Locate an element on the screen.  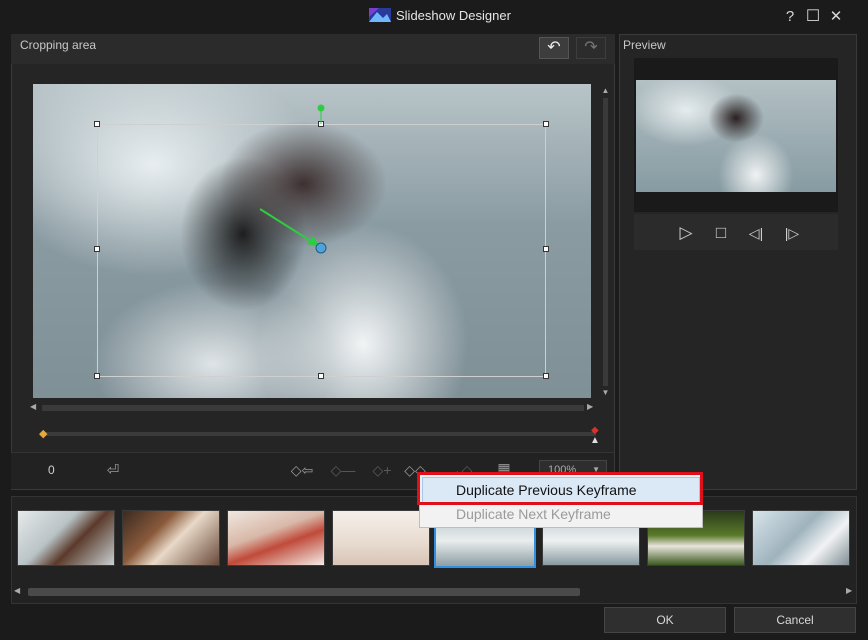
crop-handle-bottom-right is located at coordinates (546, 376).